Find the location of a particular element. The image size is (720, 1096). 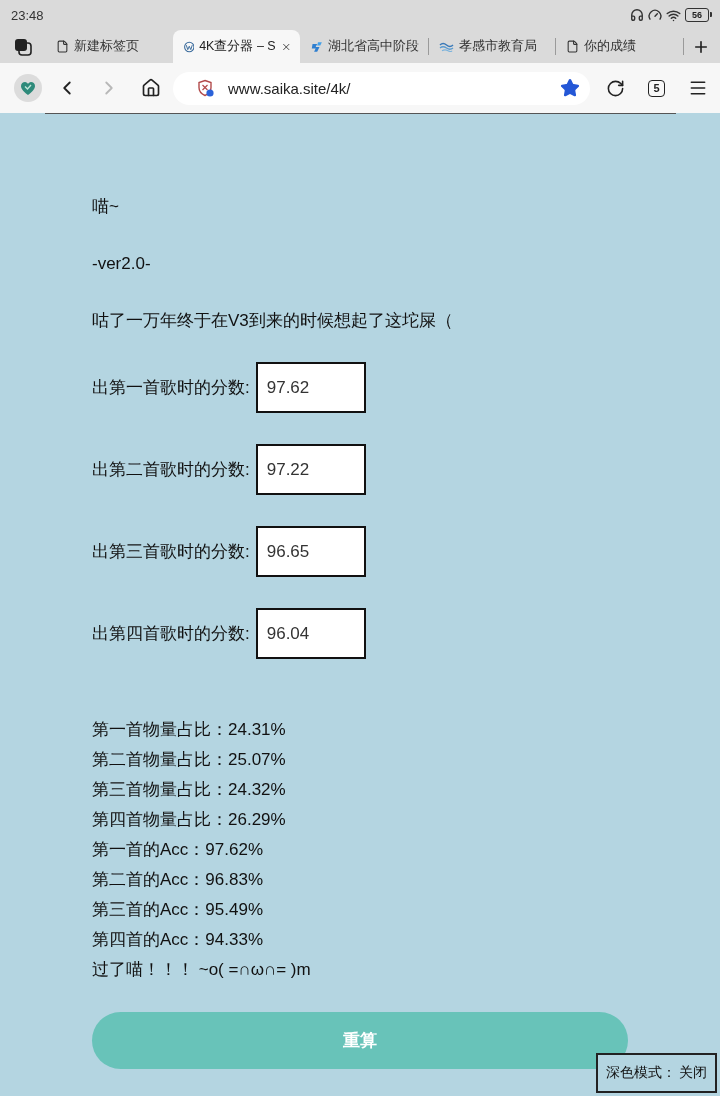

result-text: 第三首物量占比：24.32% is located at coordinates (189, 790).